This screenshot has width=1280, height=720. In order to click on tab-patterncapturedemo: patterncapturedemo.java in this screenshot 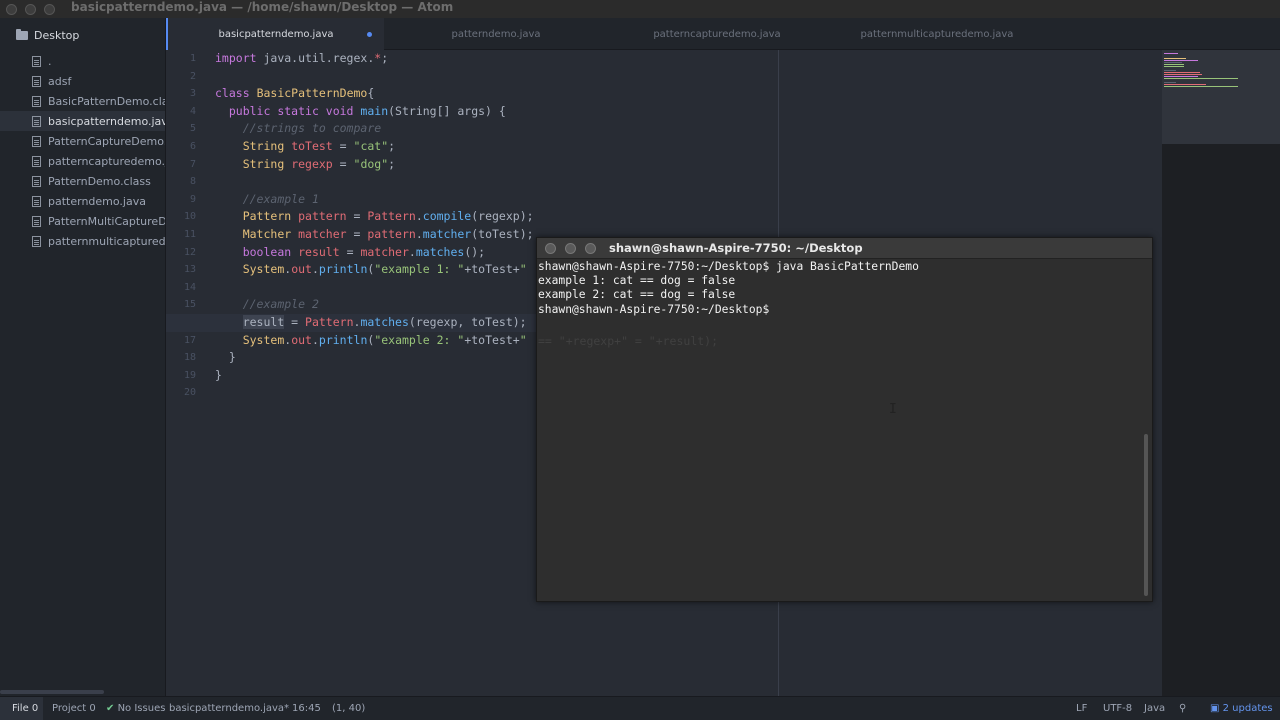, I will do `click(717, 34)`.